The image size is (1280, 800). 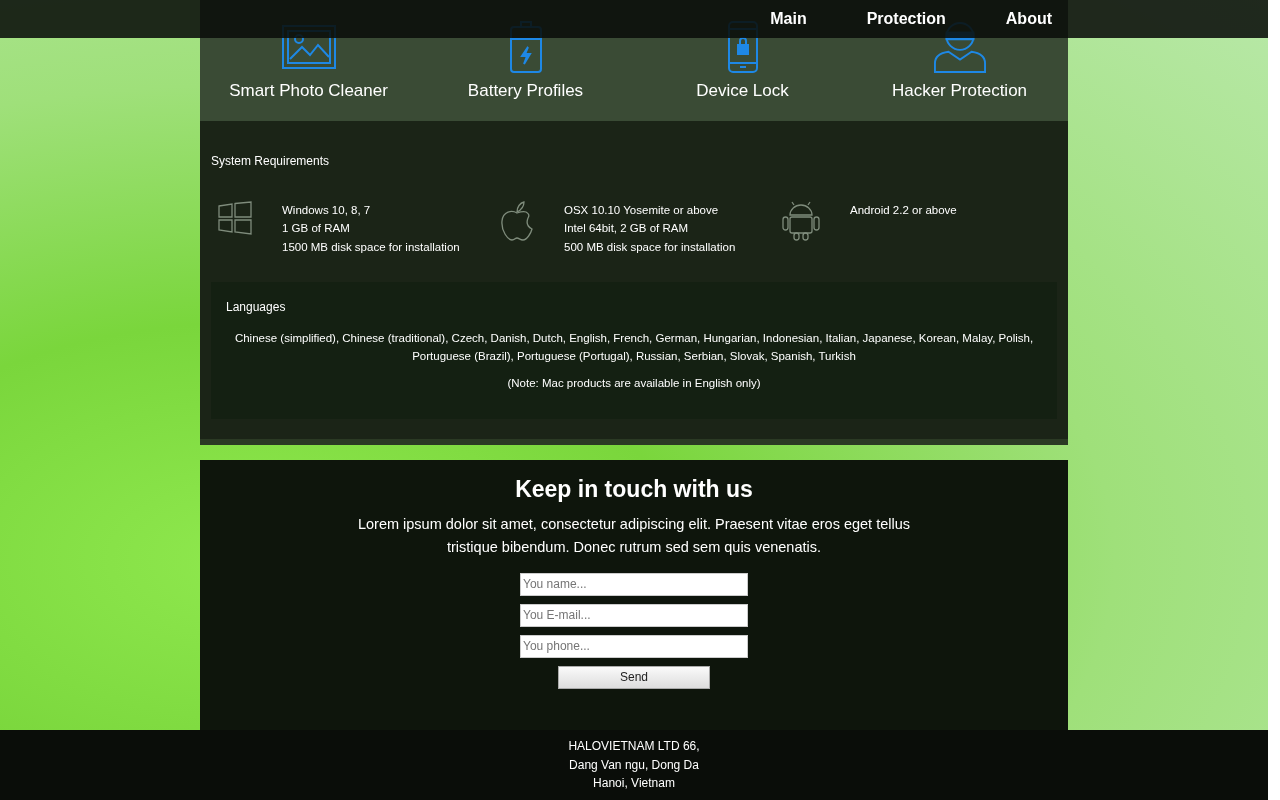 I want to click on requirement-text: 500 MB disk space for installation, so click(x=650, y=247).